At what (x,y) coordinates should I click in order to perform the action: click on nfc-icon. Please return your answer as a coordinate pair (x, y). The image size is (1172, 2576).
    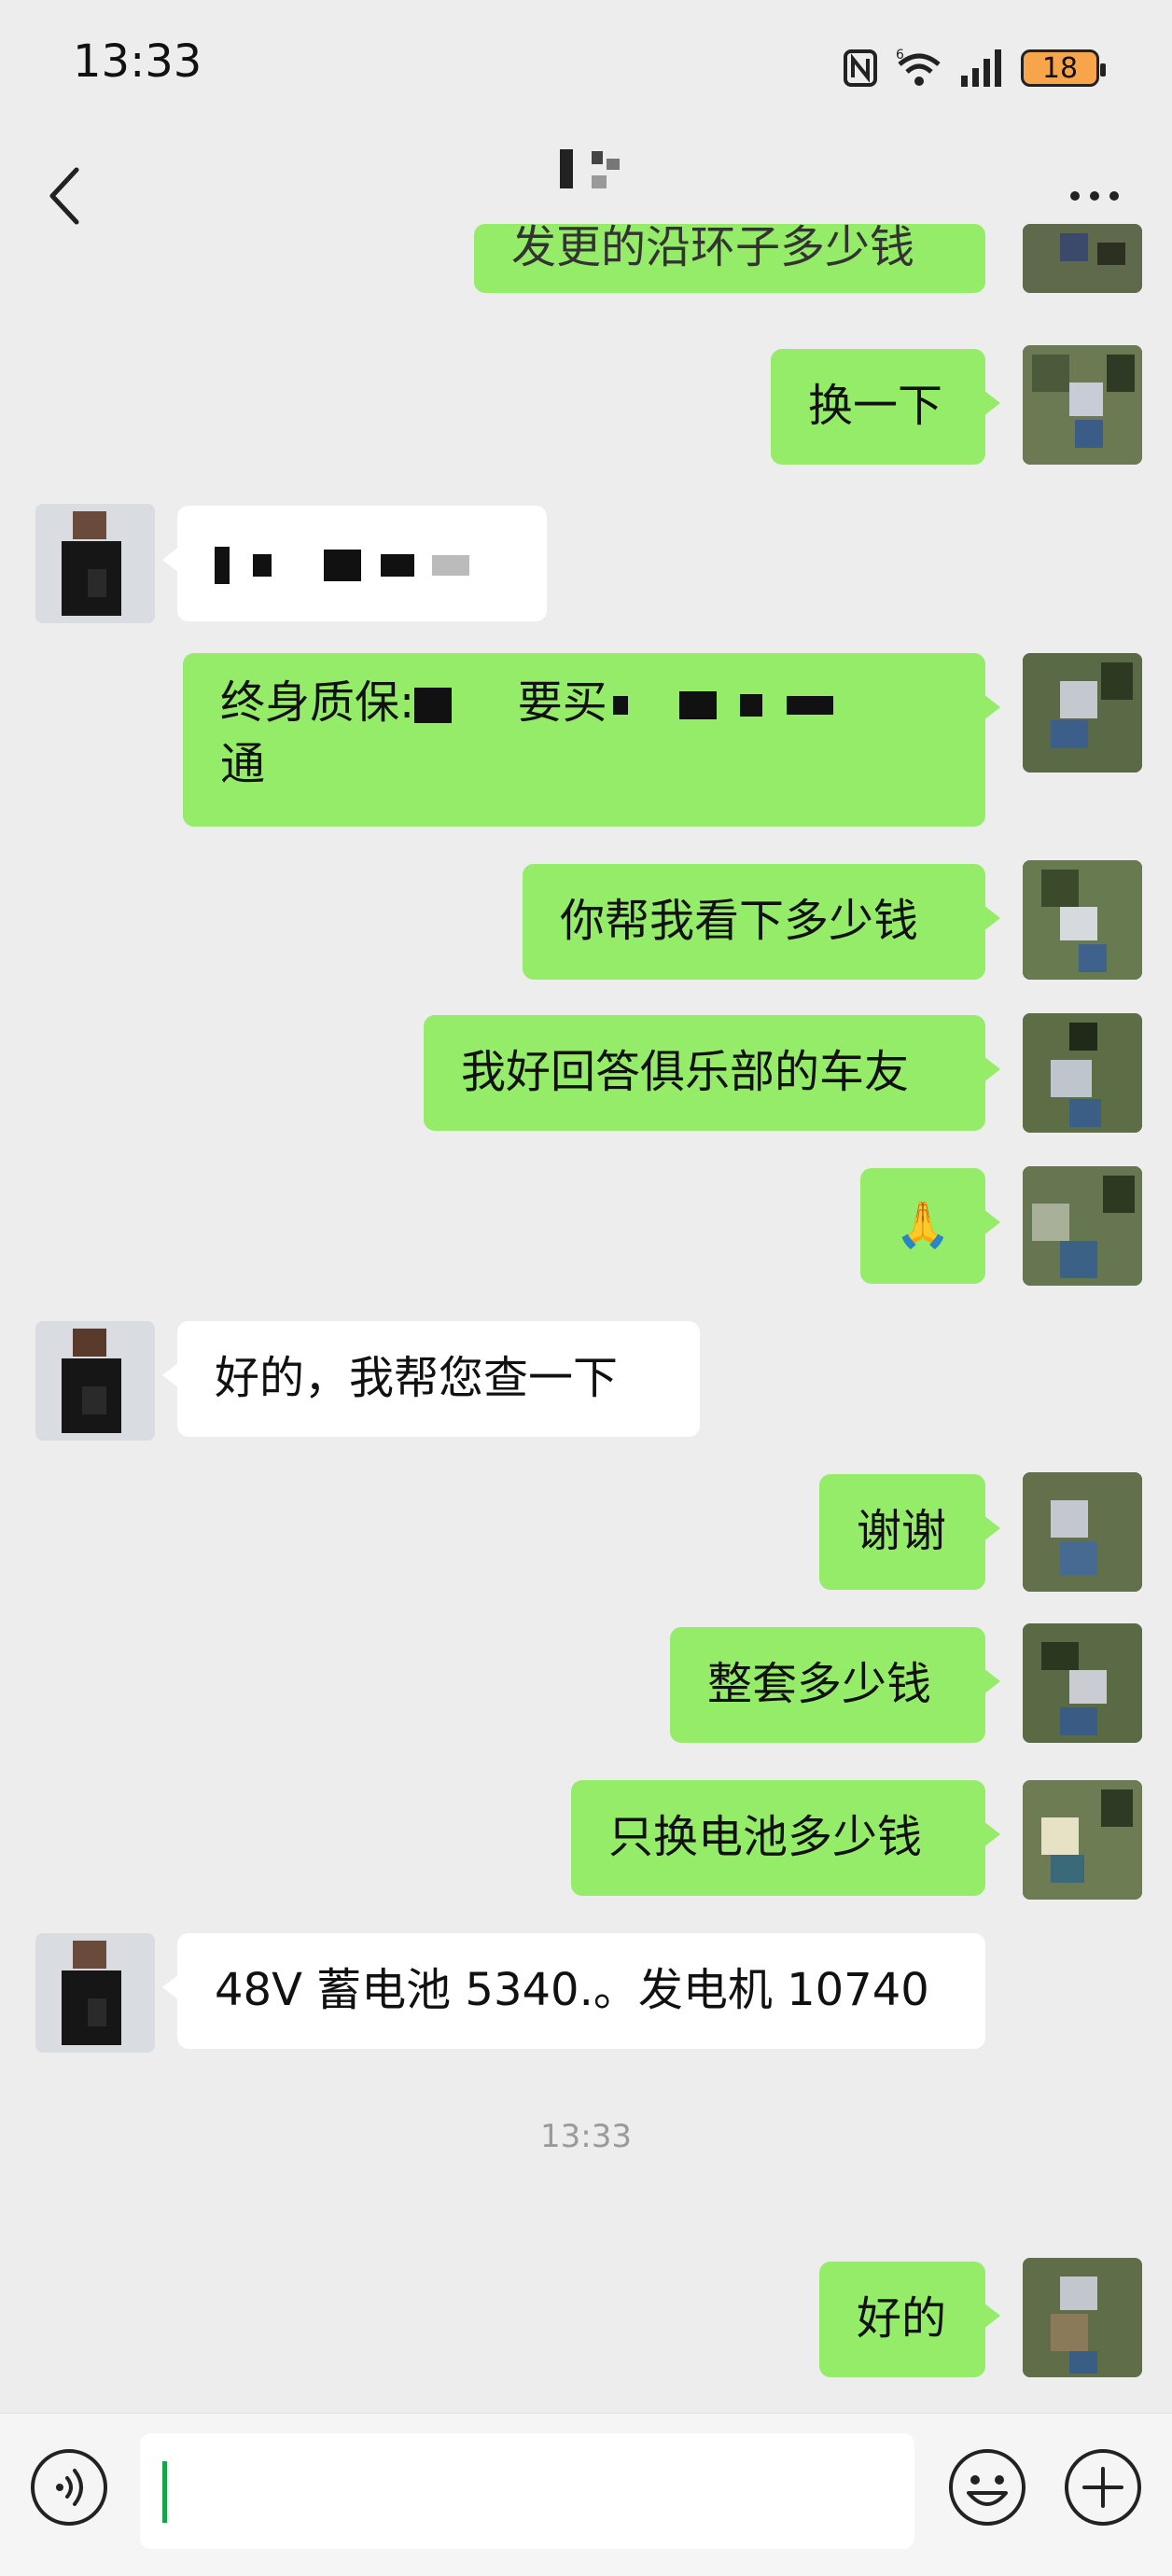
    Looking at the image, I should click on (860, 68).